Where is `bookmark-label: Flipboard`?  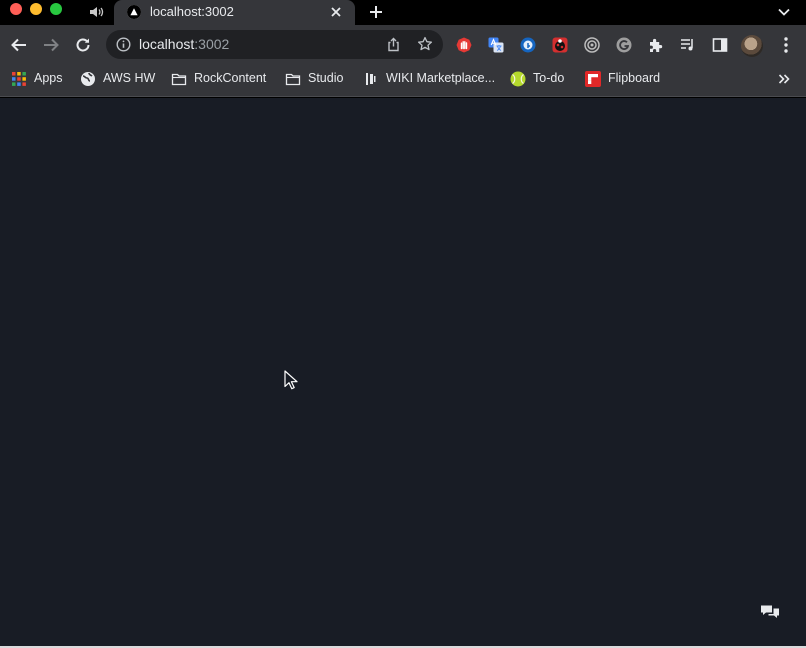 bookmark-label: Flipboard is located at coordinates (634, 78).